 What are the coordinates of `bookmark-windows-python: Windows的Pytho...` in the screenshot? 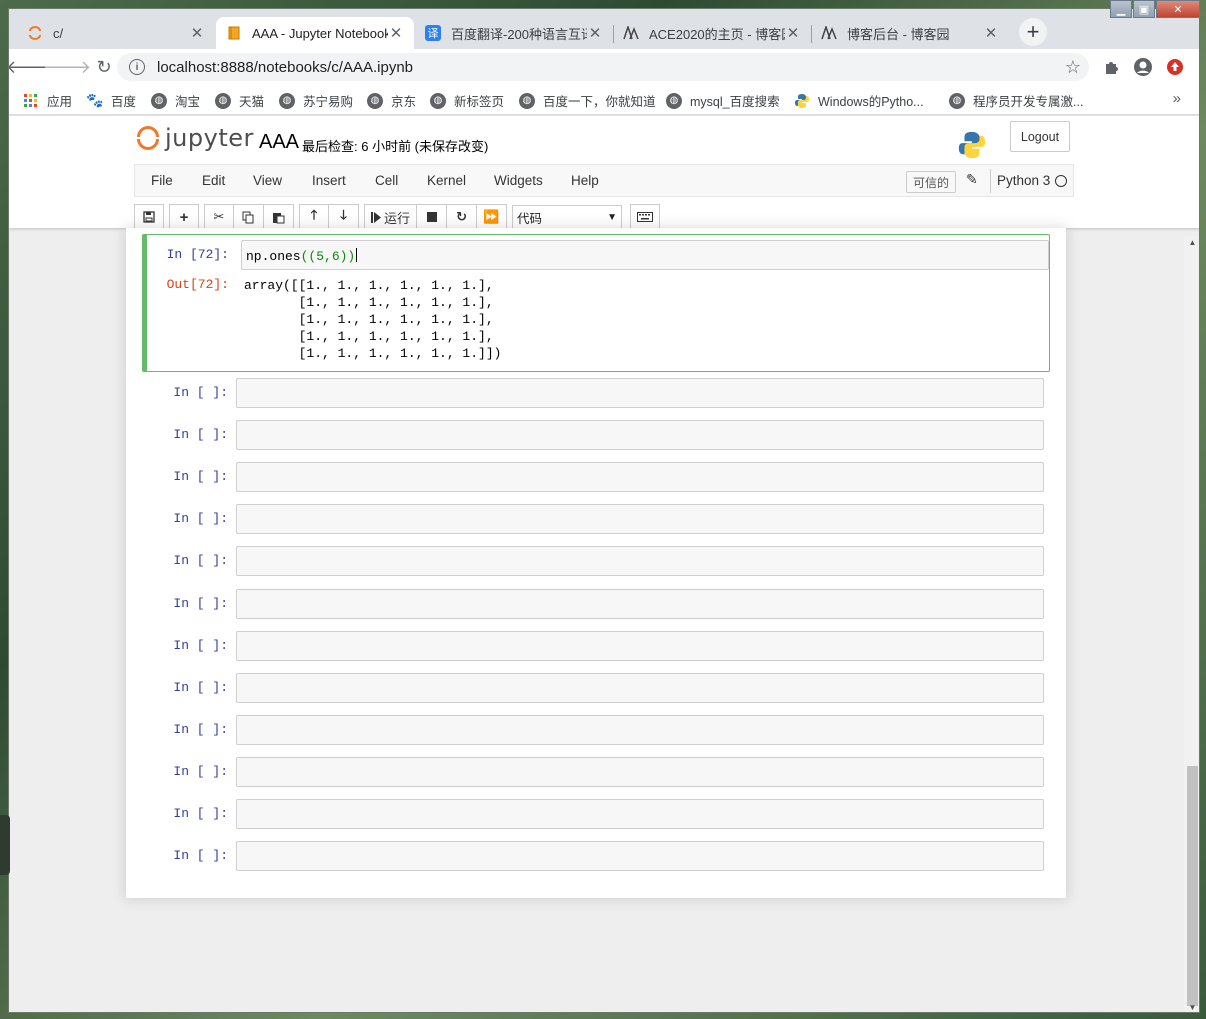 It's located at (859, 100).